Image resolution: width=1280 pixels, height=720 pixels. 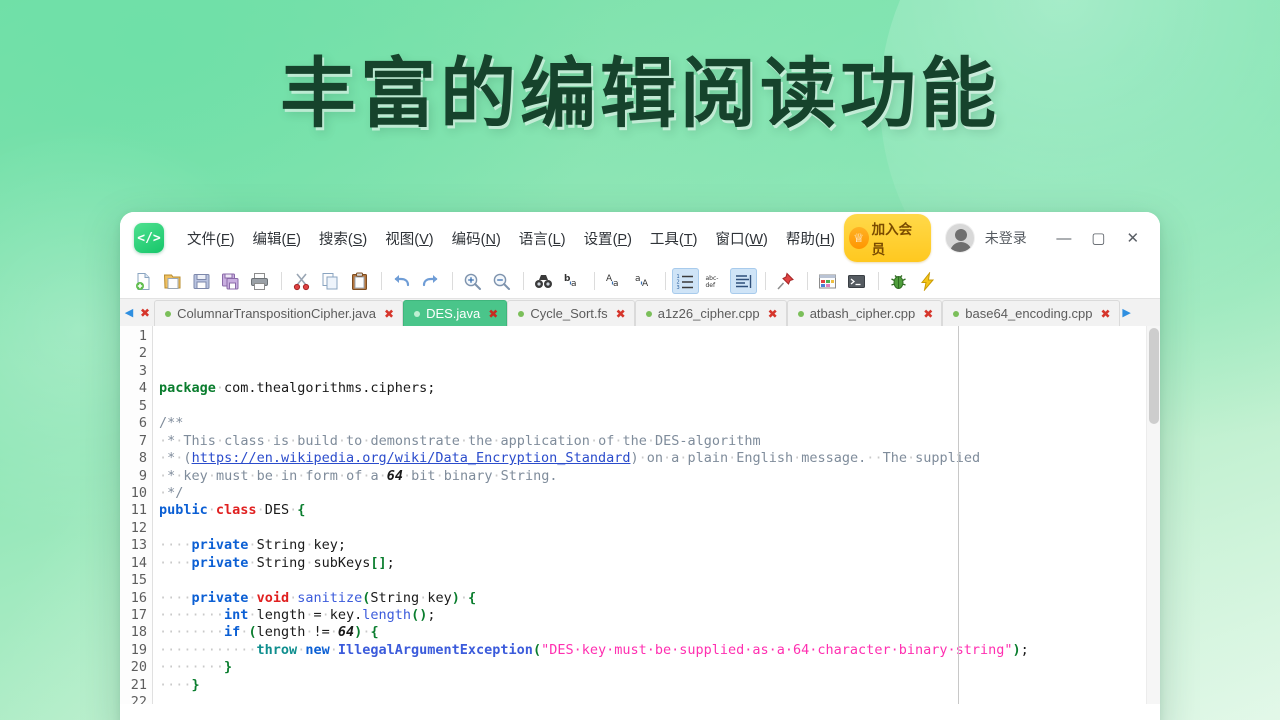 What do you see at coordinates (572, 281) in the screenshot?
I see `replace-icon: ba` at bounding box center [572, 281].